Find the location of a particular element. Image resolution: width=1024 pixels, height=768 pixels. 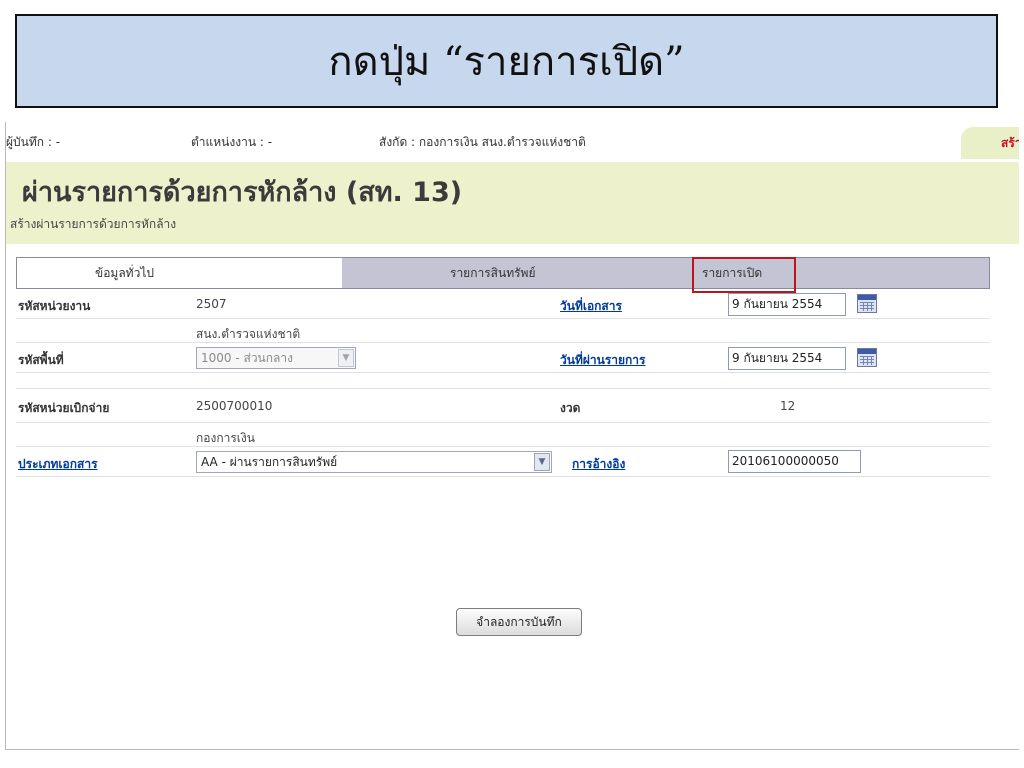

recorder-label: ผู้บันทึก : - is located at coordinates (33, 142).